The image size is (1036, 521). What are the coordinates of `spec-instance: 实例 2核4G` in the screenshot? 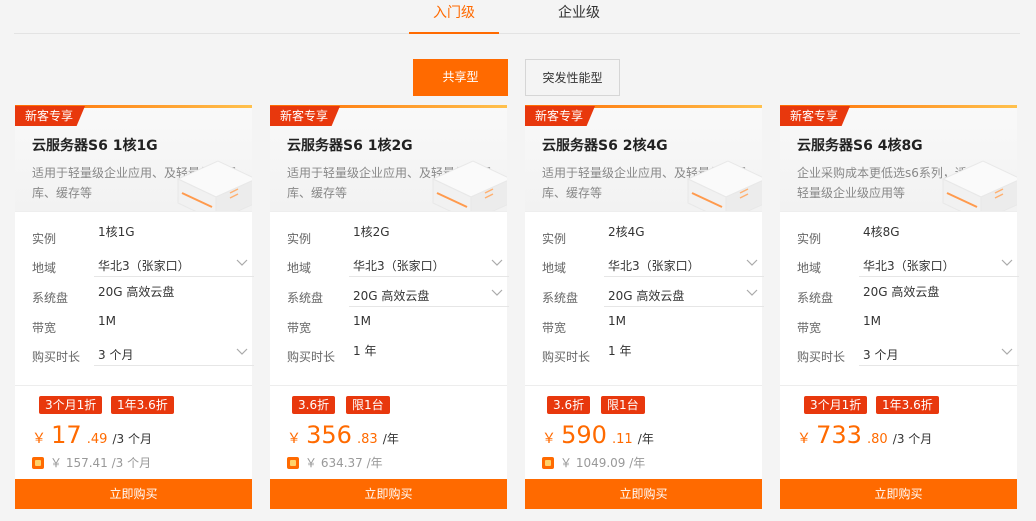 It's located at (647, 237).